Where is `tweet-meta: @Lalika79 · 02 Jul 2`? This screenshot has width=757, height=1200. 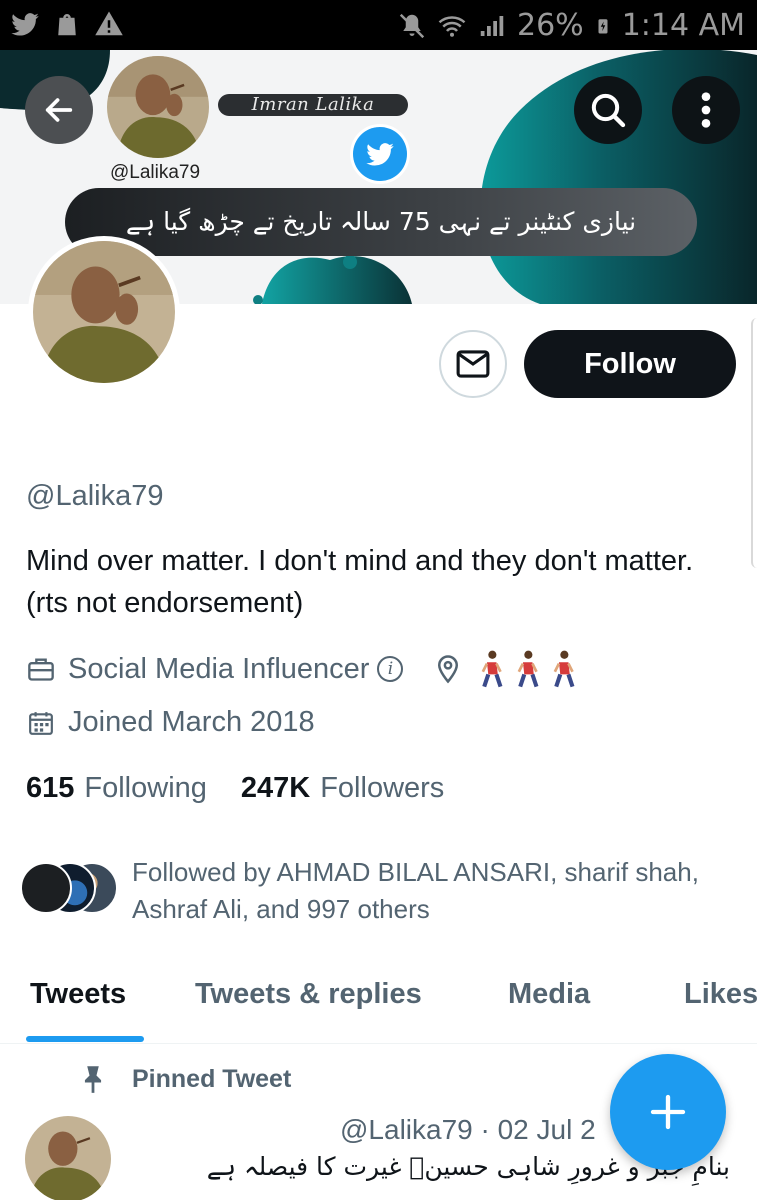 tweet-meta: @Lalika79 · 02 Jul 2 is located at coordinates (468, 1130).